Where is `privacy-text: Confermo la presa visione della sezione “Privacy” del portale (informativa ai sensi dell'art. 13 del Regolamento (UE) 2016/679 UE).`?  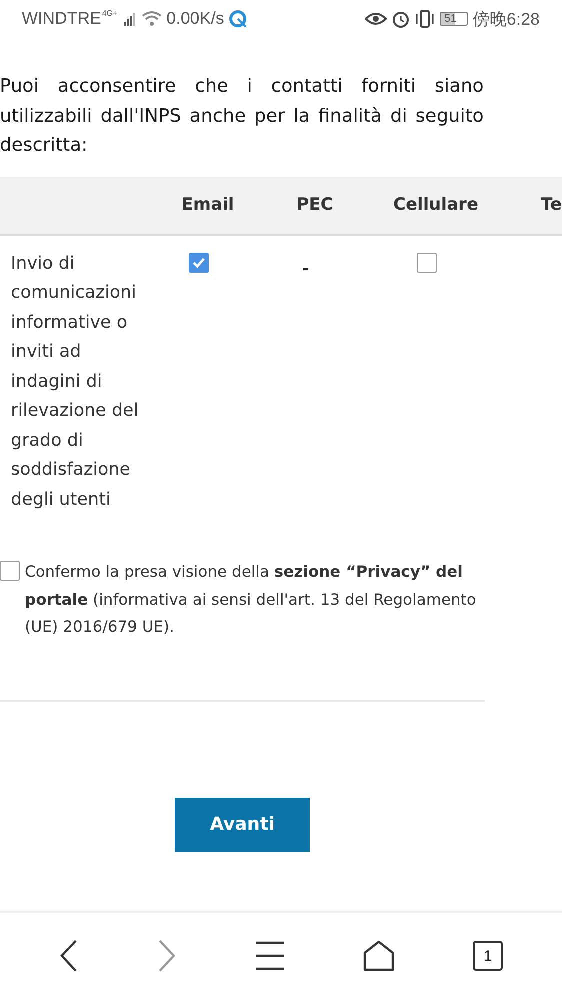 privacy-text: Confermo la presa visione della sezione “Privacy” del portale (informativa ai sensi dell'art. 13 del Regolamento (UE) 2016/679 UE). is located at coordinates (251, 600).